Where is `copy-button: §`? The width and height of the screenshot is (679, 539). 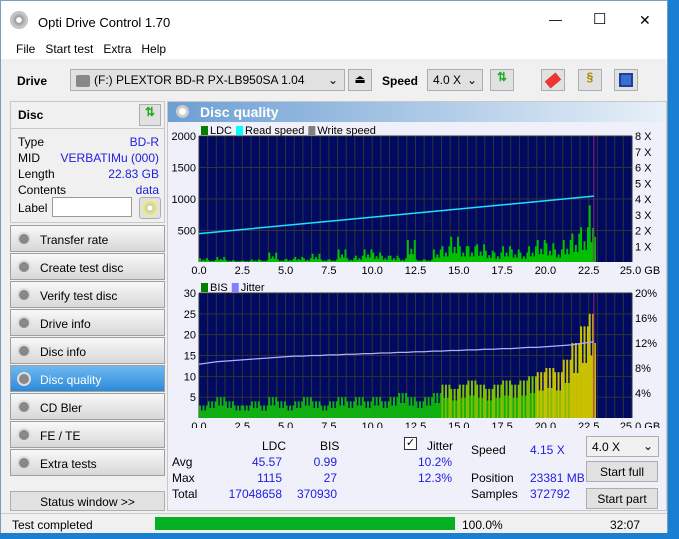
copy-button: § is located at coordinates (590, 80).